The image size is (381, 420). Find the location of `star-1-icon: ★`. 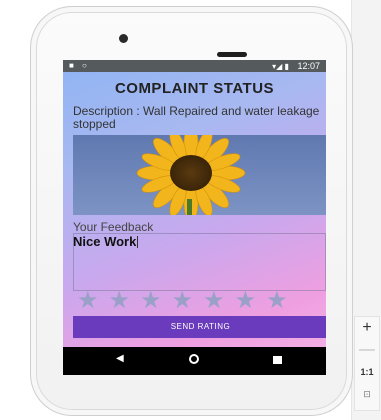

star-1-icon: ★ is located at coordinates (88, 301).